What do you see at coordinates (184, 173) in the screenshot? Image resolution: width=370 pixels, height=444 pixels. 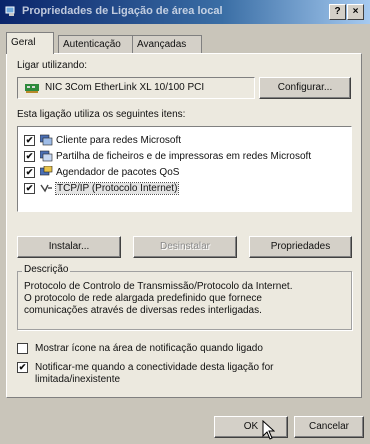 I see `list-item: ✔ Agendador de pacotes QoS` at bounding box center [184, 173].